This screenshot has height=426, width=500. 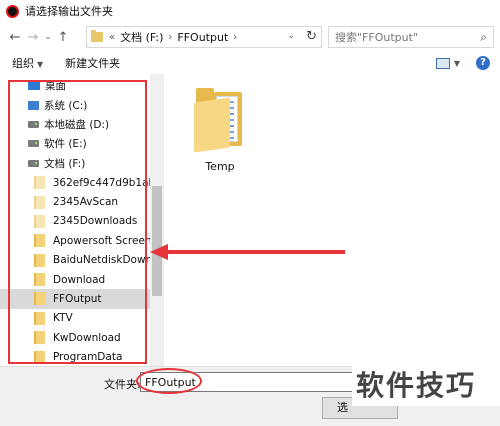 What do you see at coordinates (157, 241) in the screenshot?
I see `scrollbar-thumb` at bounding box center [157, 241].